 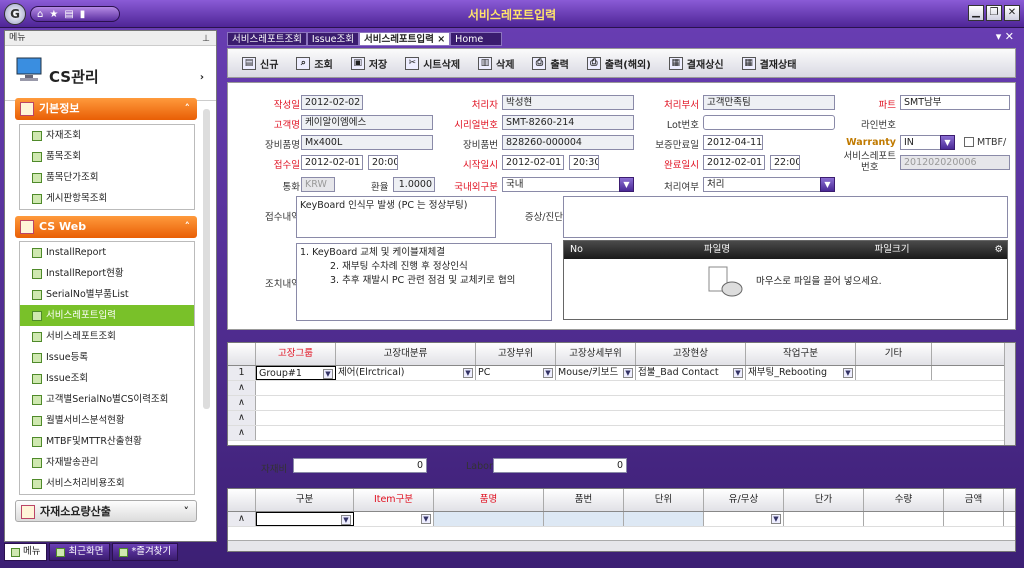 What do you see at coordinates (550, 63) in the screenshot?
I see `print-button: ⎙ 출력` at bounding box center [550, 63].